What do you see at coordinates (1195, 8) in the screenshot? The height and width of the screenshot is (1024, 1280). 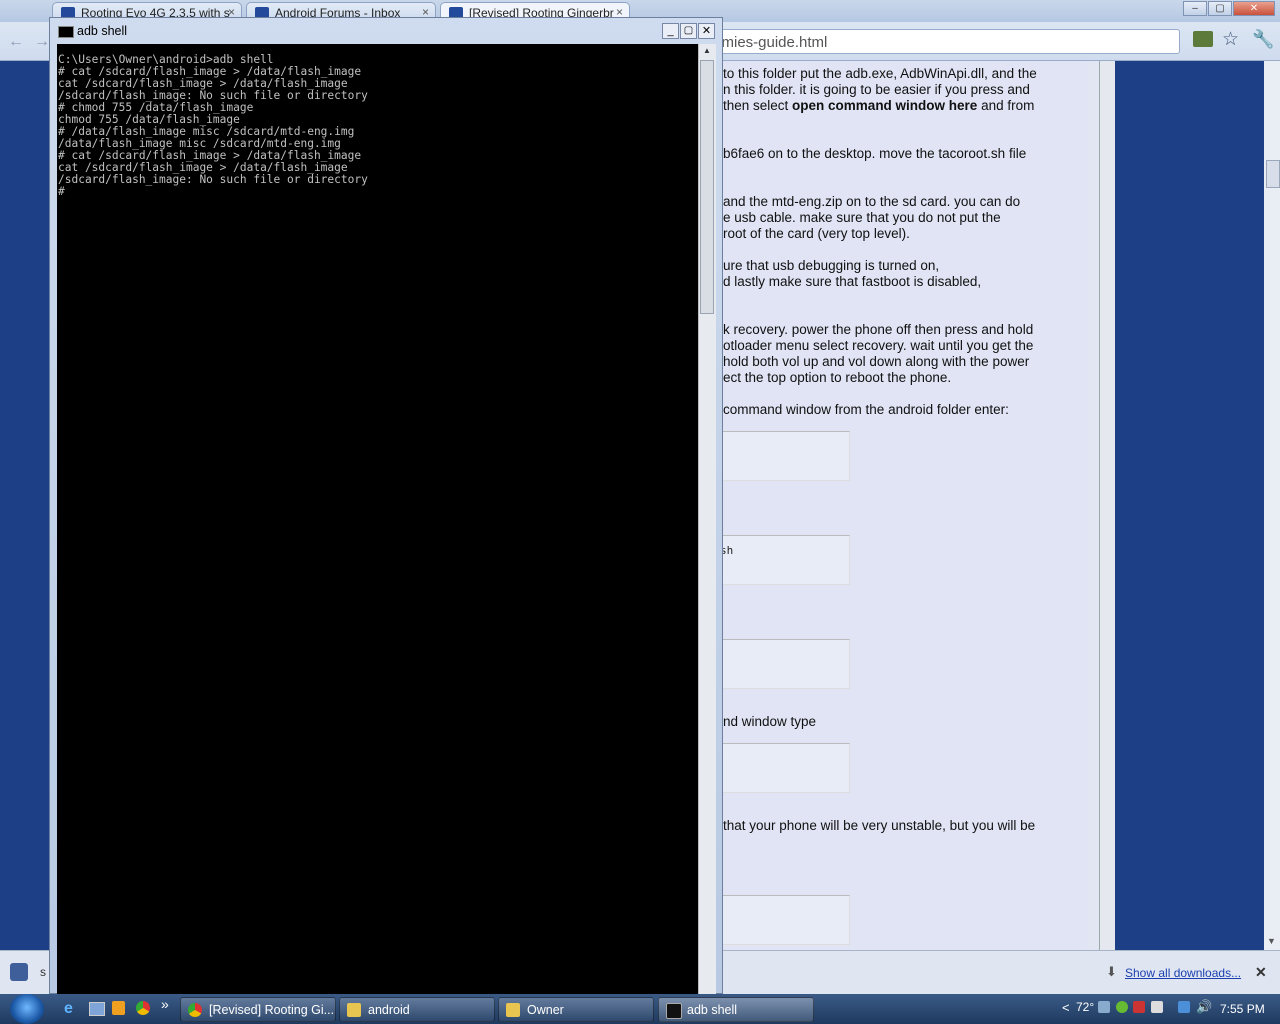 I see `browser-minimize-button: –` at bounding box center [1195, 8].